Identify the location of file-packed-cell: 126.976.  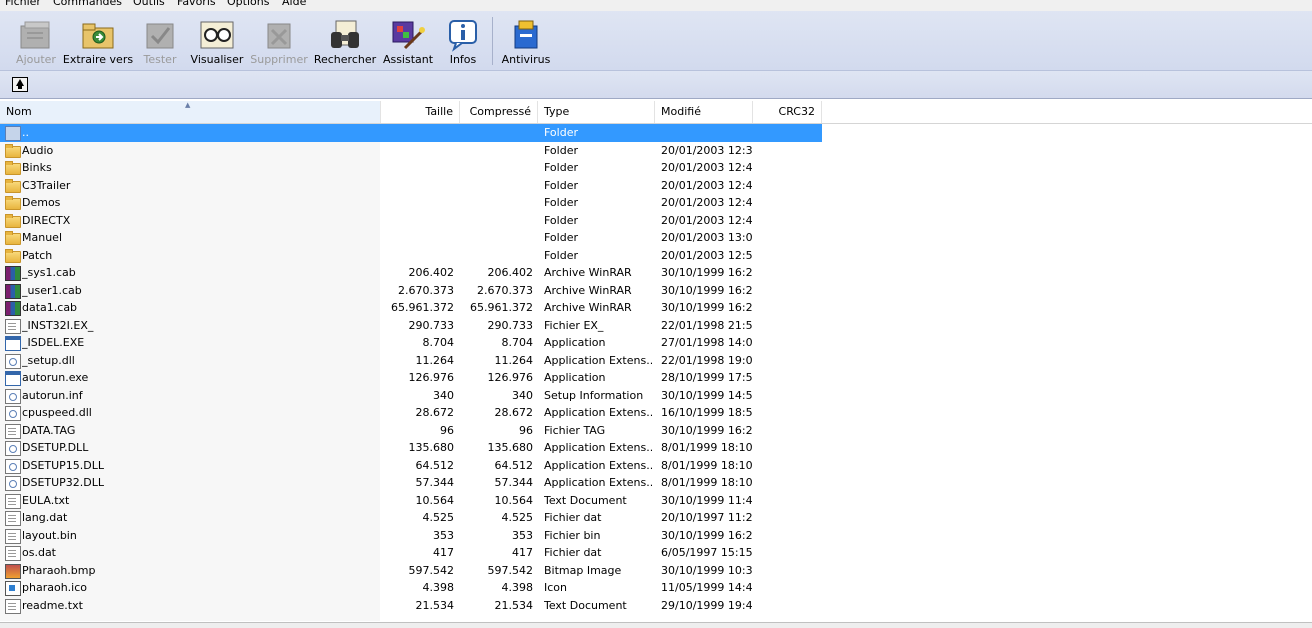
(510, 377).